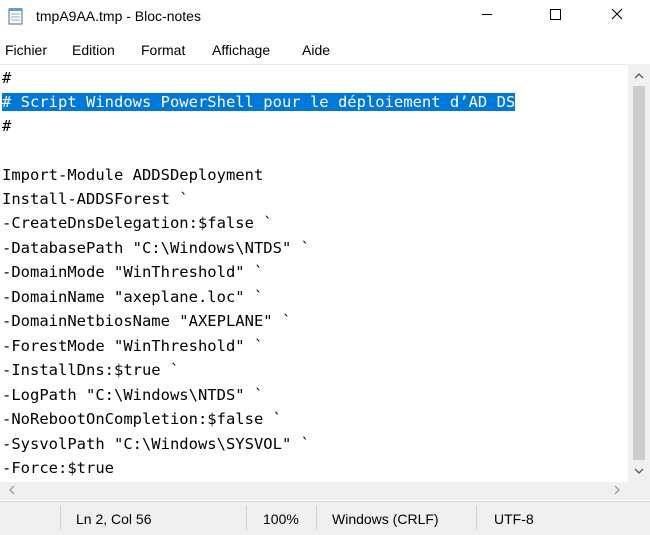 This screenshot has width=650, height=535. I want to click on chevron-up-icon, so click(639, 75).